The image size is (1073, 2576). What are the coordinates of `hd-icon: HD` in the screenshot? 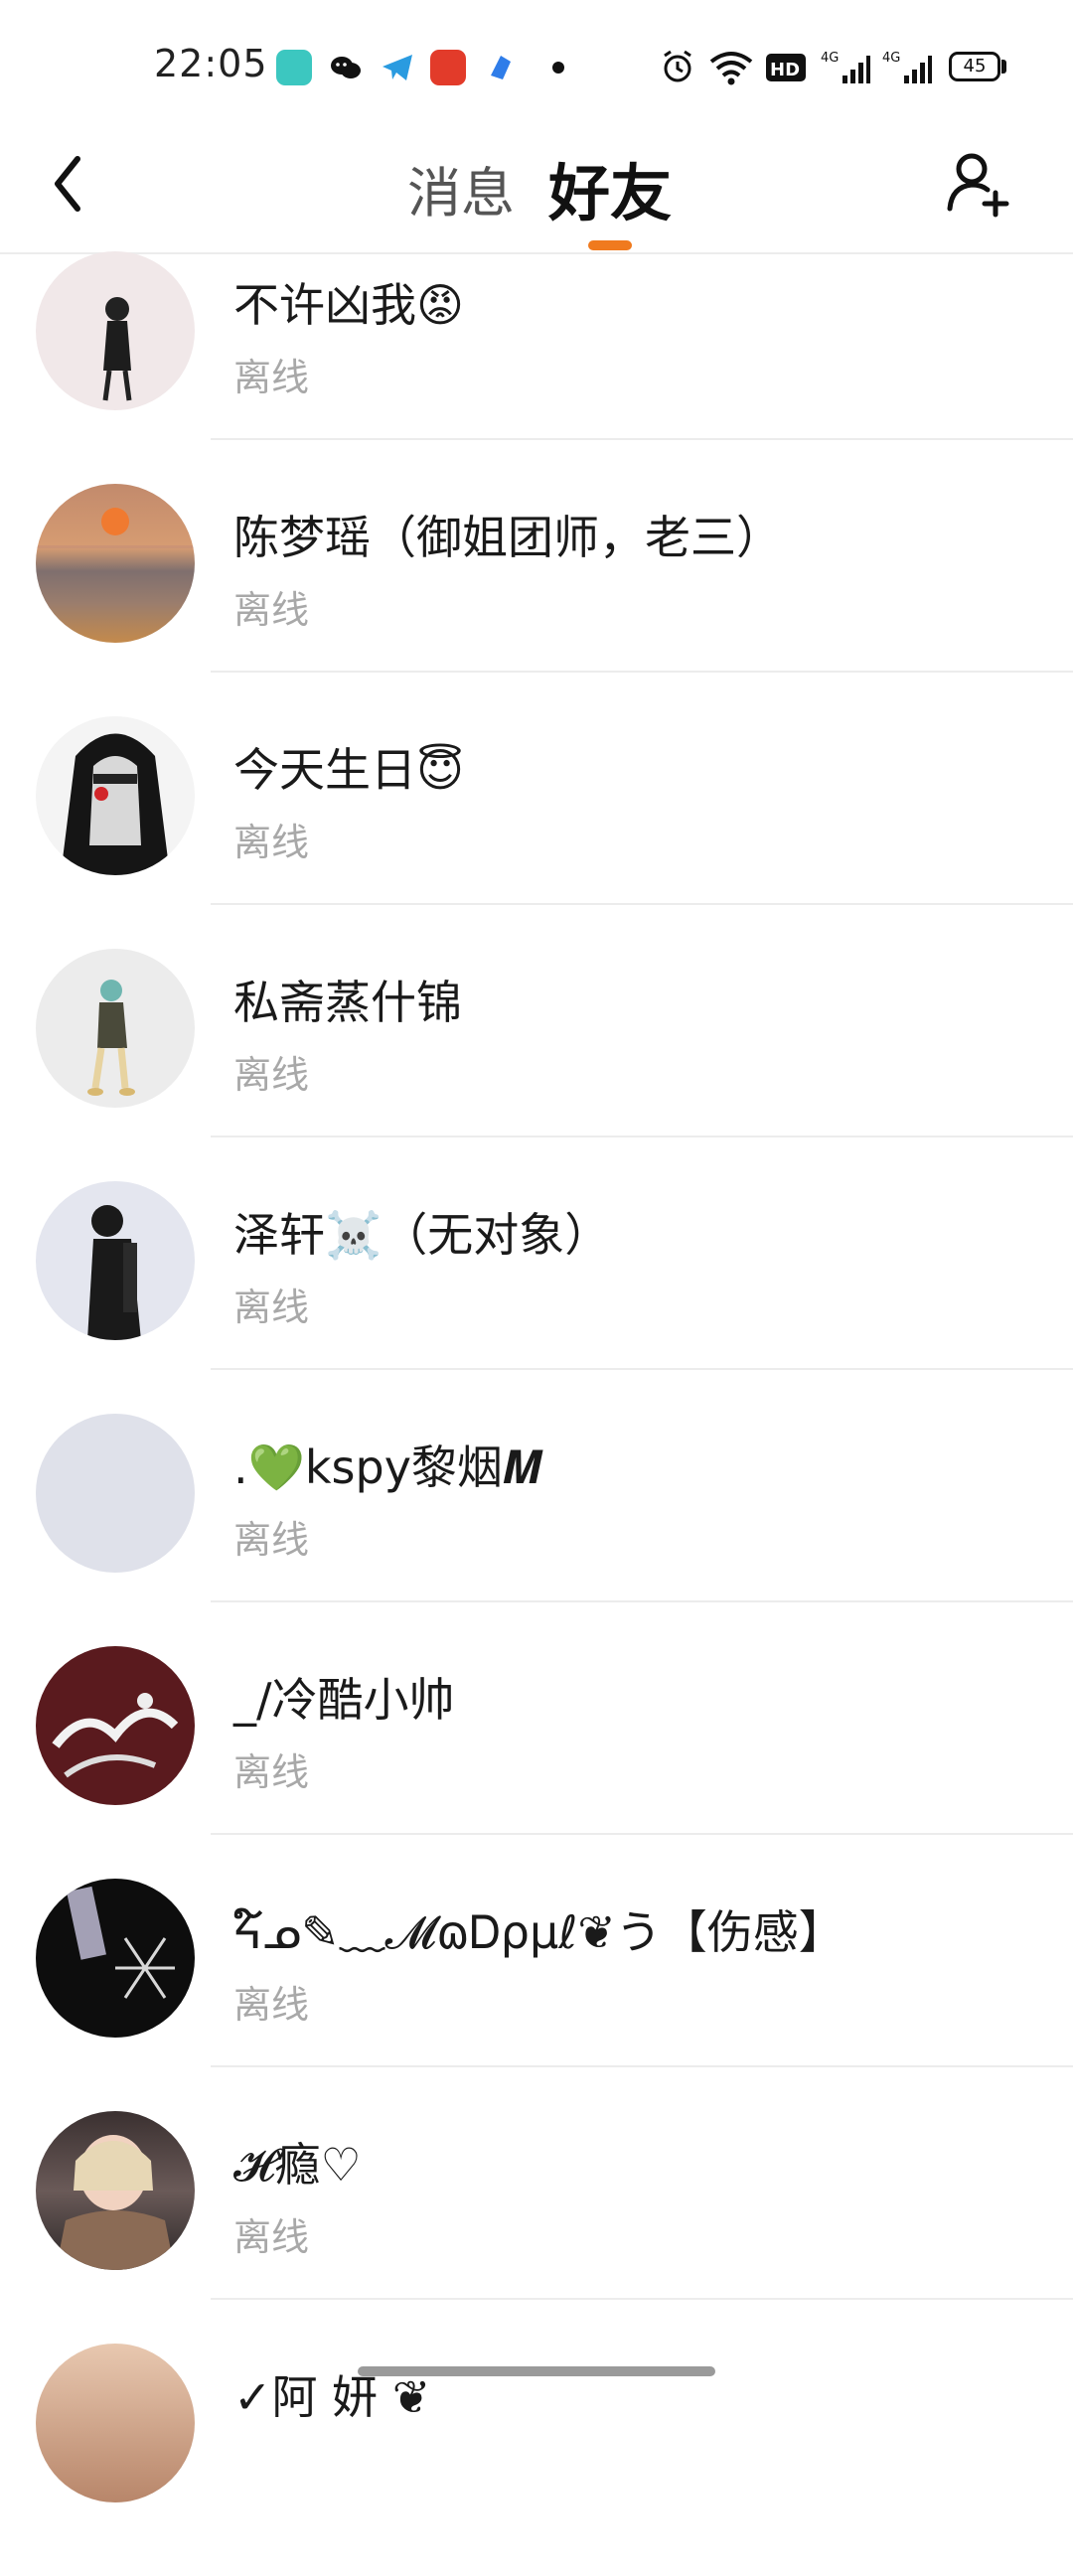 It's located at (786, 67).